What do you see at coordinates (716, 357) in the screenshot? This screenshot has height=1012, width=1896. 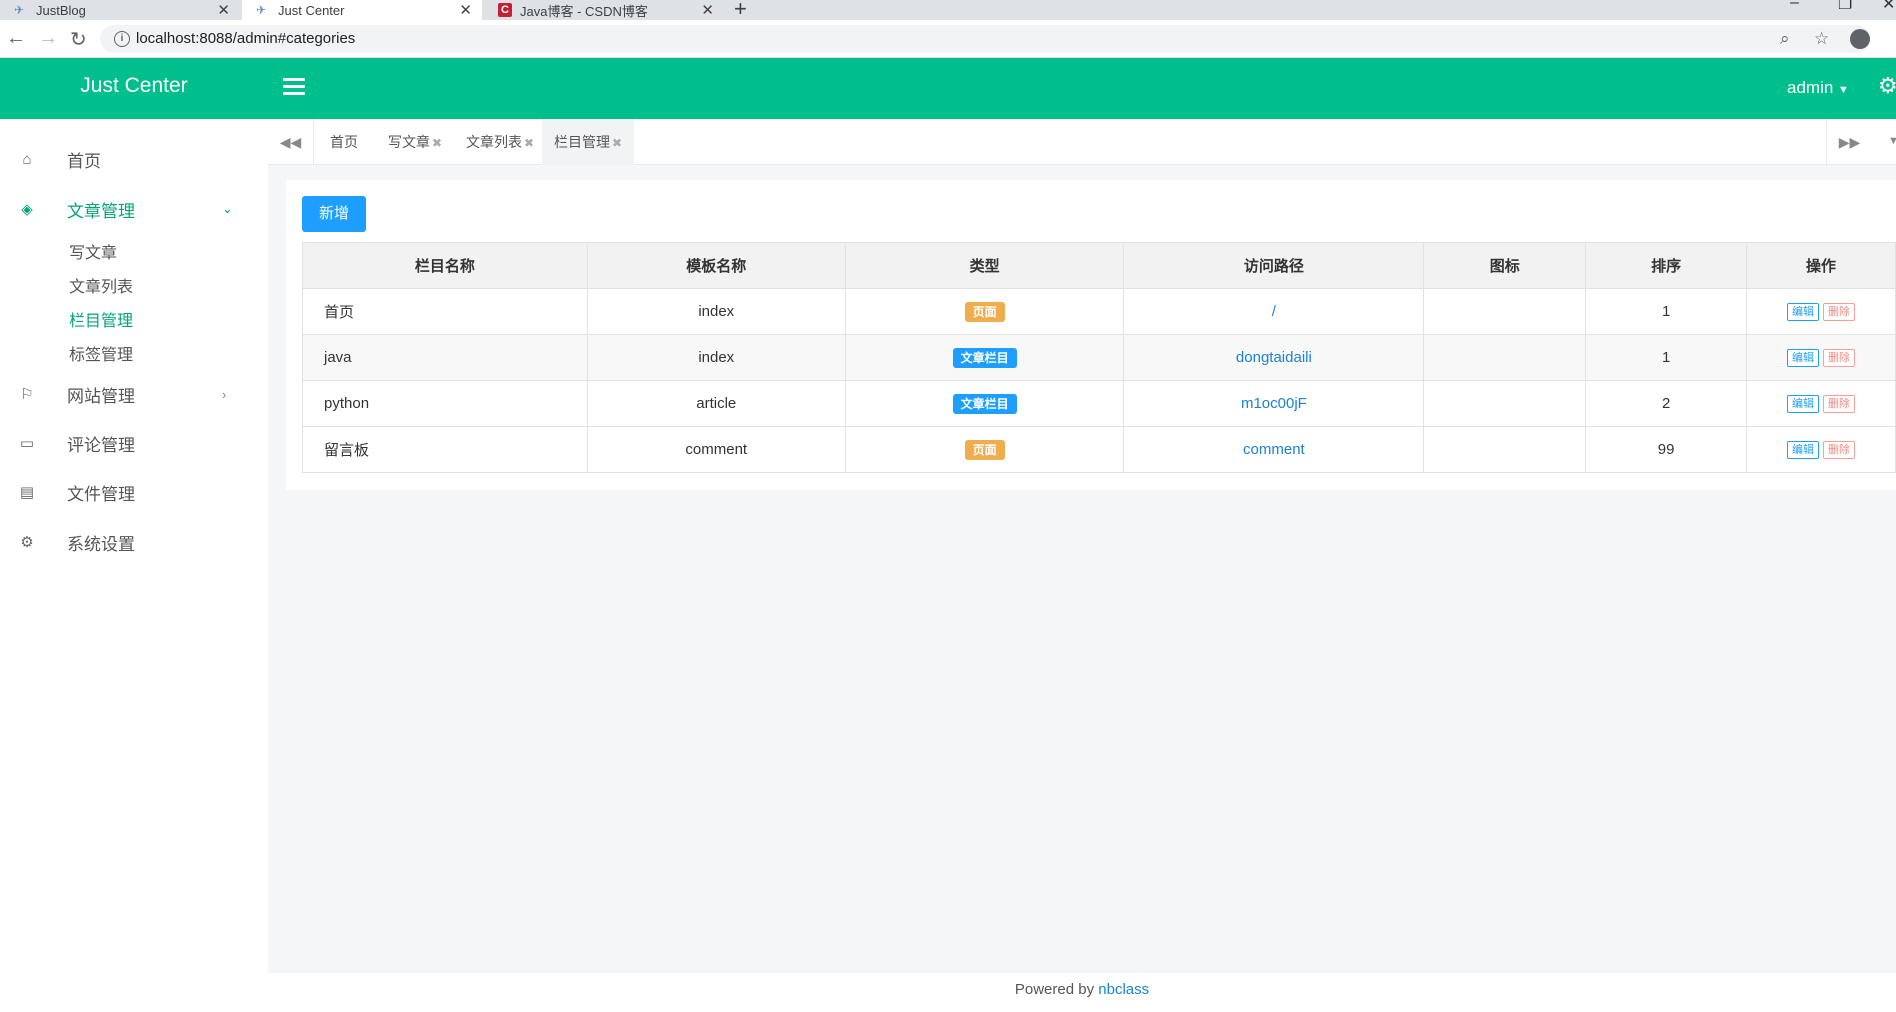 I see `template-name: index` at bounding box center [716, 357].